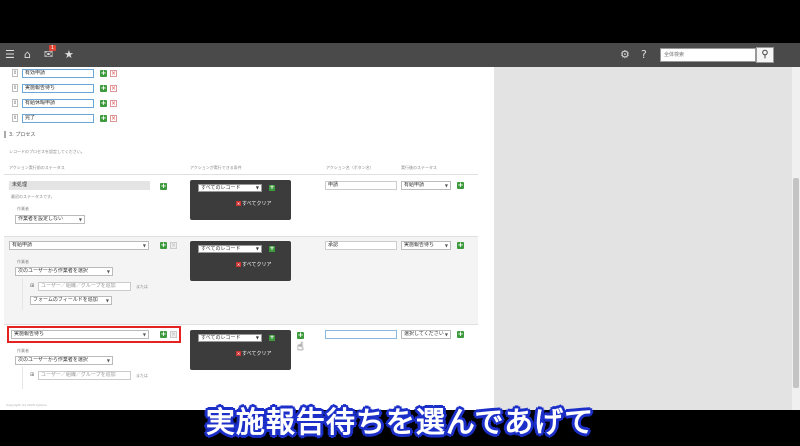 Image resolution: width=800 pixels, height=446 pixels. Describe the element at coordinates (414, 185) in the screenshot. I see `after-status-value: 有給申請` at that location.